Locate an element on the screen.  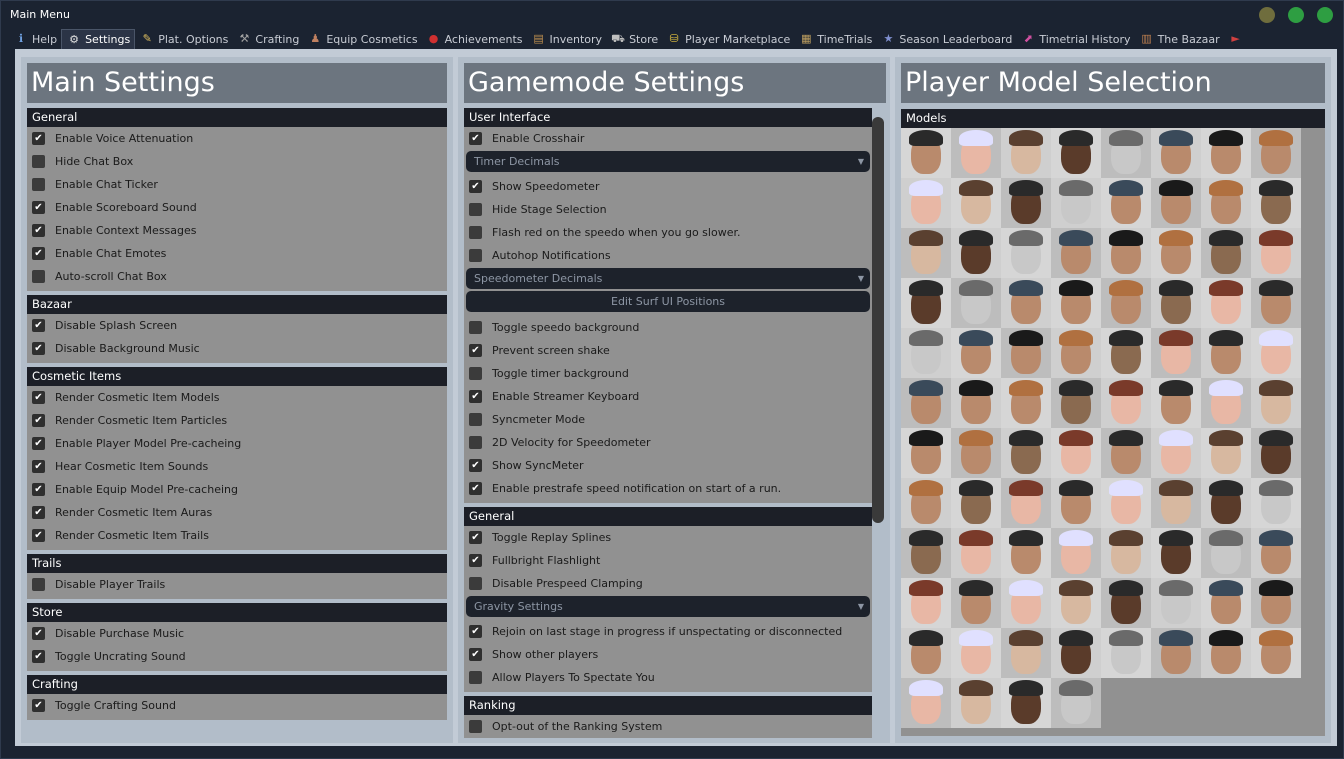
checkbox-row-show-other-players: ✔ Show other players is located at coordinates (531, 654).